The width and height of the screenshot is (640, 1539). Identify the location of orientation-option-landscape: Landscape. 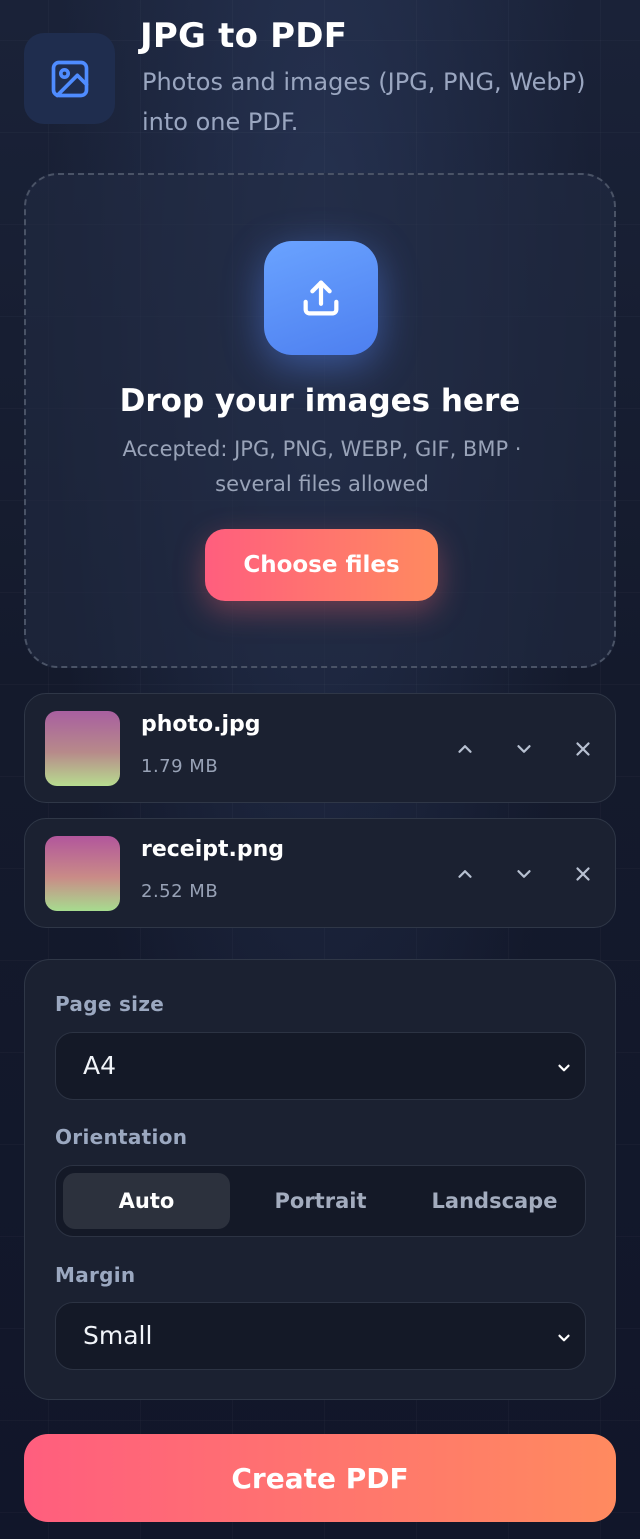
(494, 1201).